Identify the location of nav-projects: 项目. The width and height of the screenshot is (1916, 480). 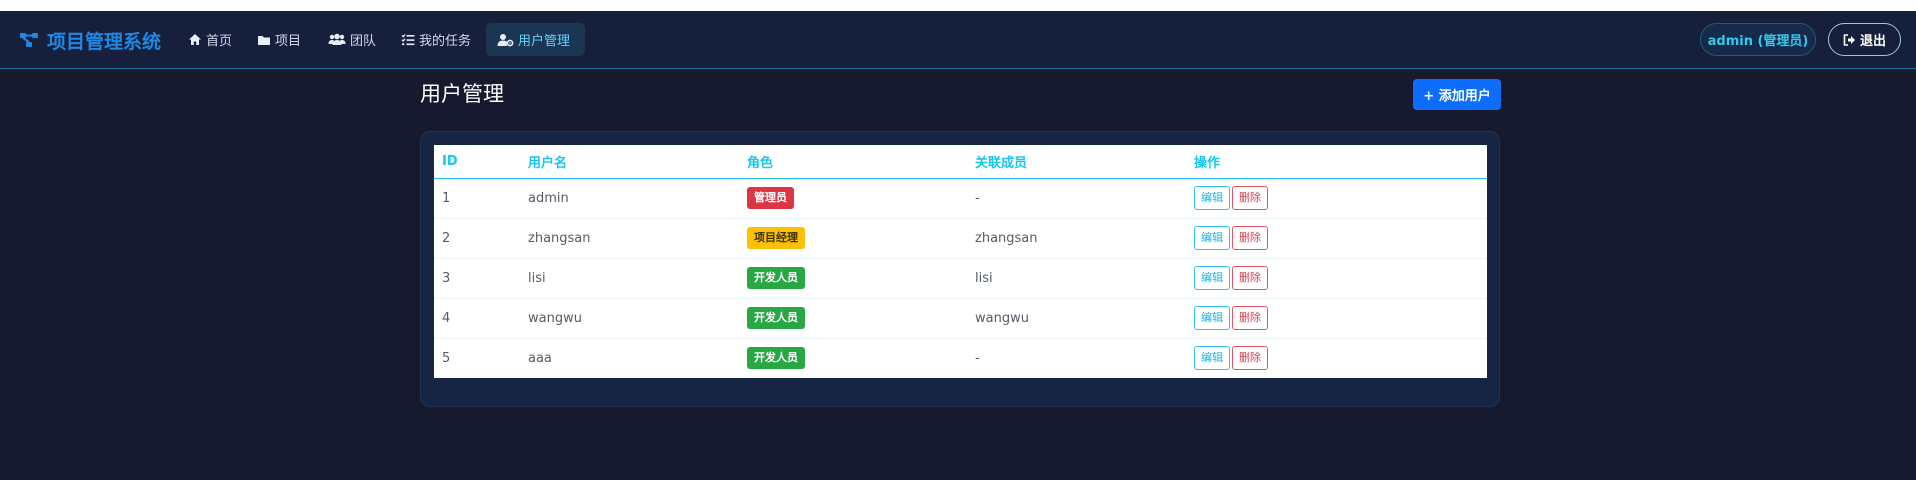
(279, 39).